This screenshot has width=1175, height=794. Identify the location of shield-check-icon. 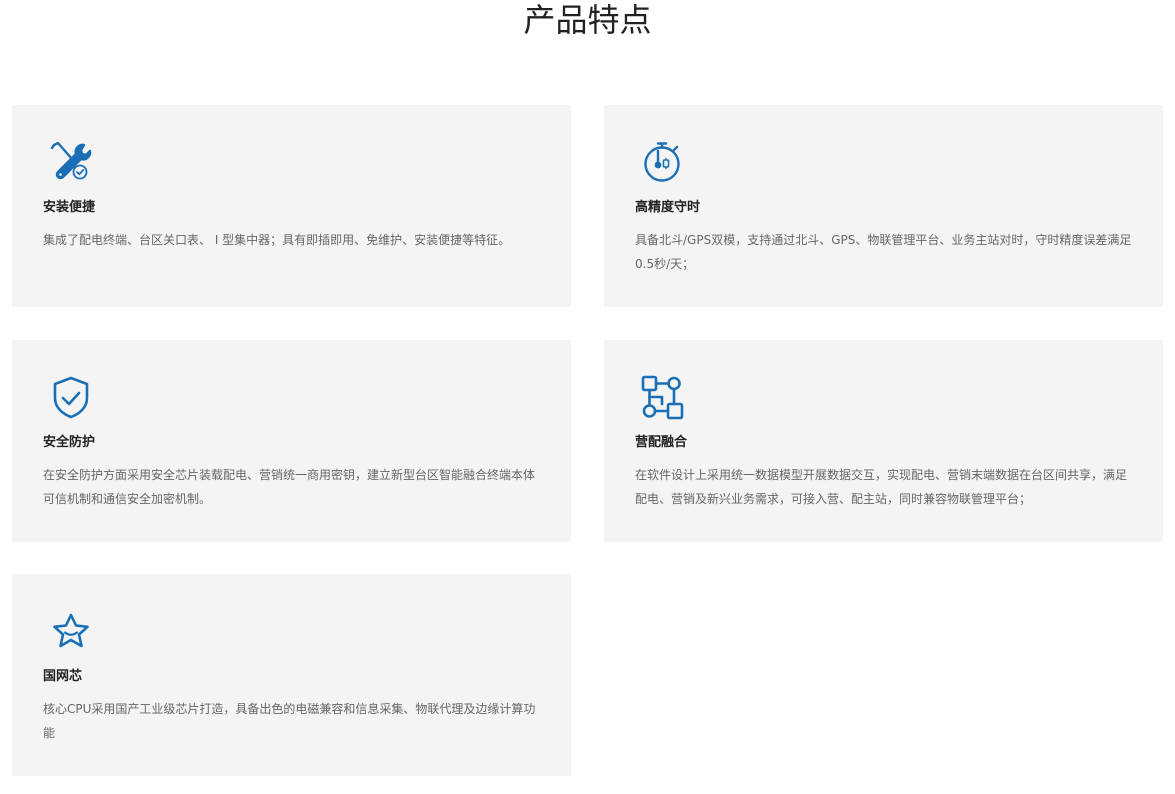
(71, 397).